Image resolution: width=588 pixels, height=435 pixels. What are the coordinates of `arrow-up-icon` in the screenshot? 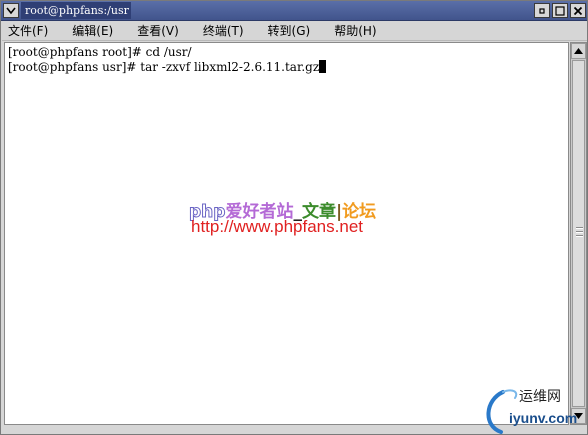 It's located at (578, 51).